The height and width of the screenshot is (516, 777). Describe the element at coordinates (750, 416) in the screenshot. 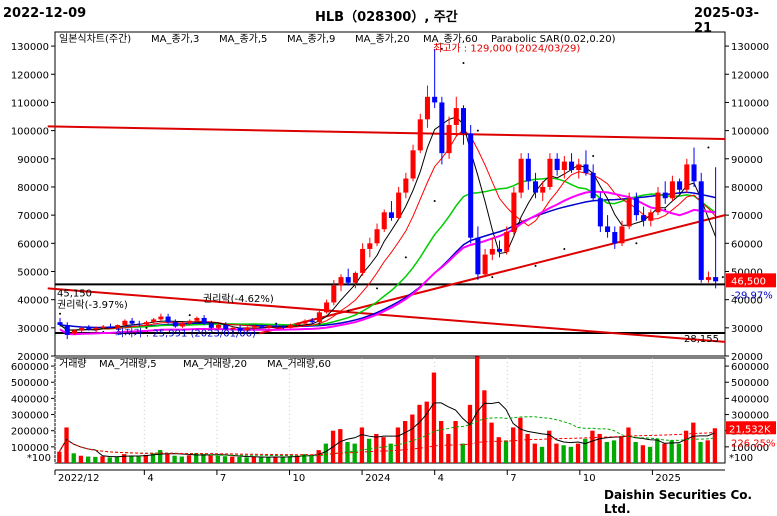

I see `volume-tick-label-right: 300000` at that location.